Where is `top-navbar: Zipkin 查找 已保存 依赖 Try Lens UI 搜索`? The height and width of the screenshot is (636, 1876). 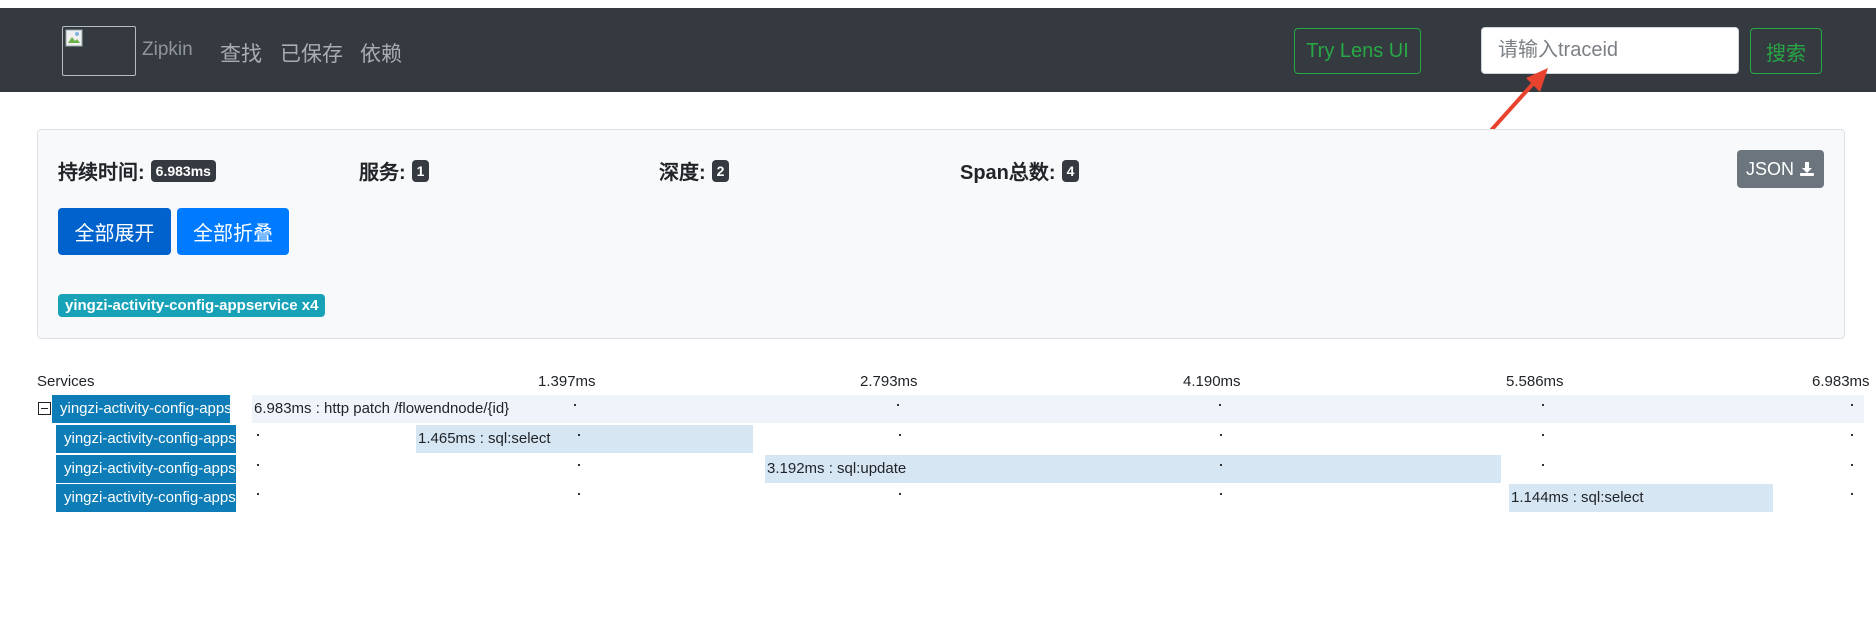
top-navbar: Zipkin 查找 已保存 依赖 Try Lens UI 搜索 is located at coordinates (938, 50).